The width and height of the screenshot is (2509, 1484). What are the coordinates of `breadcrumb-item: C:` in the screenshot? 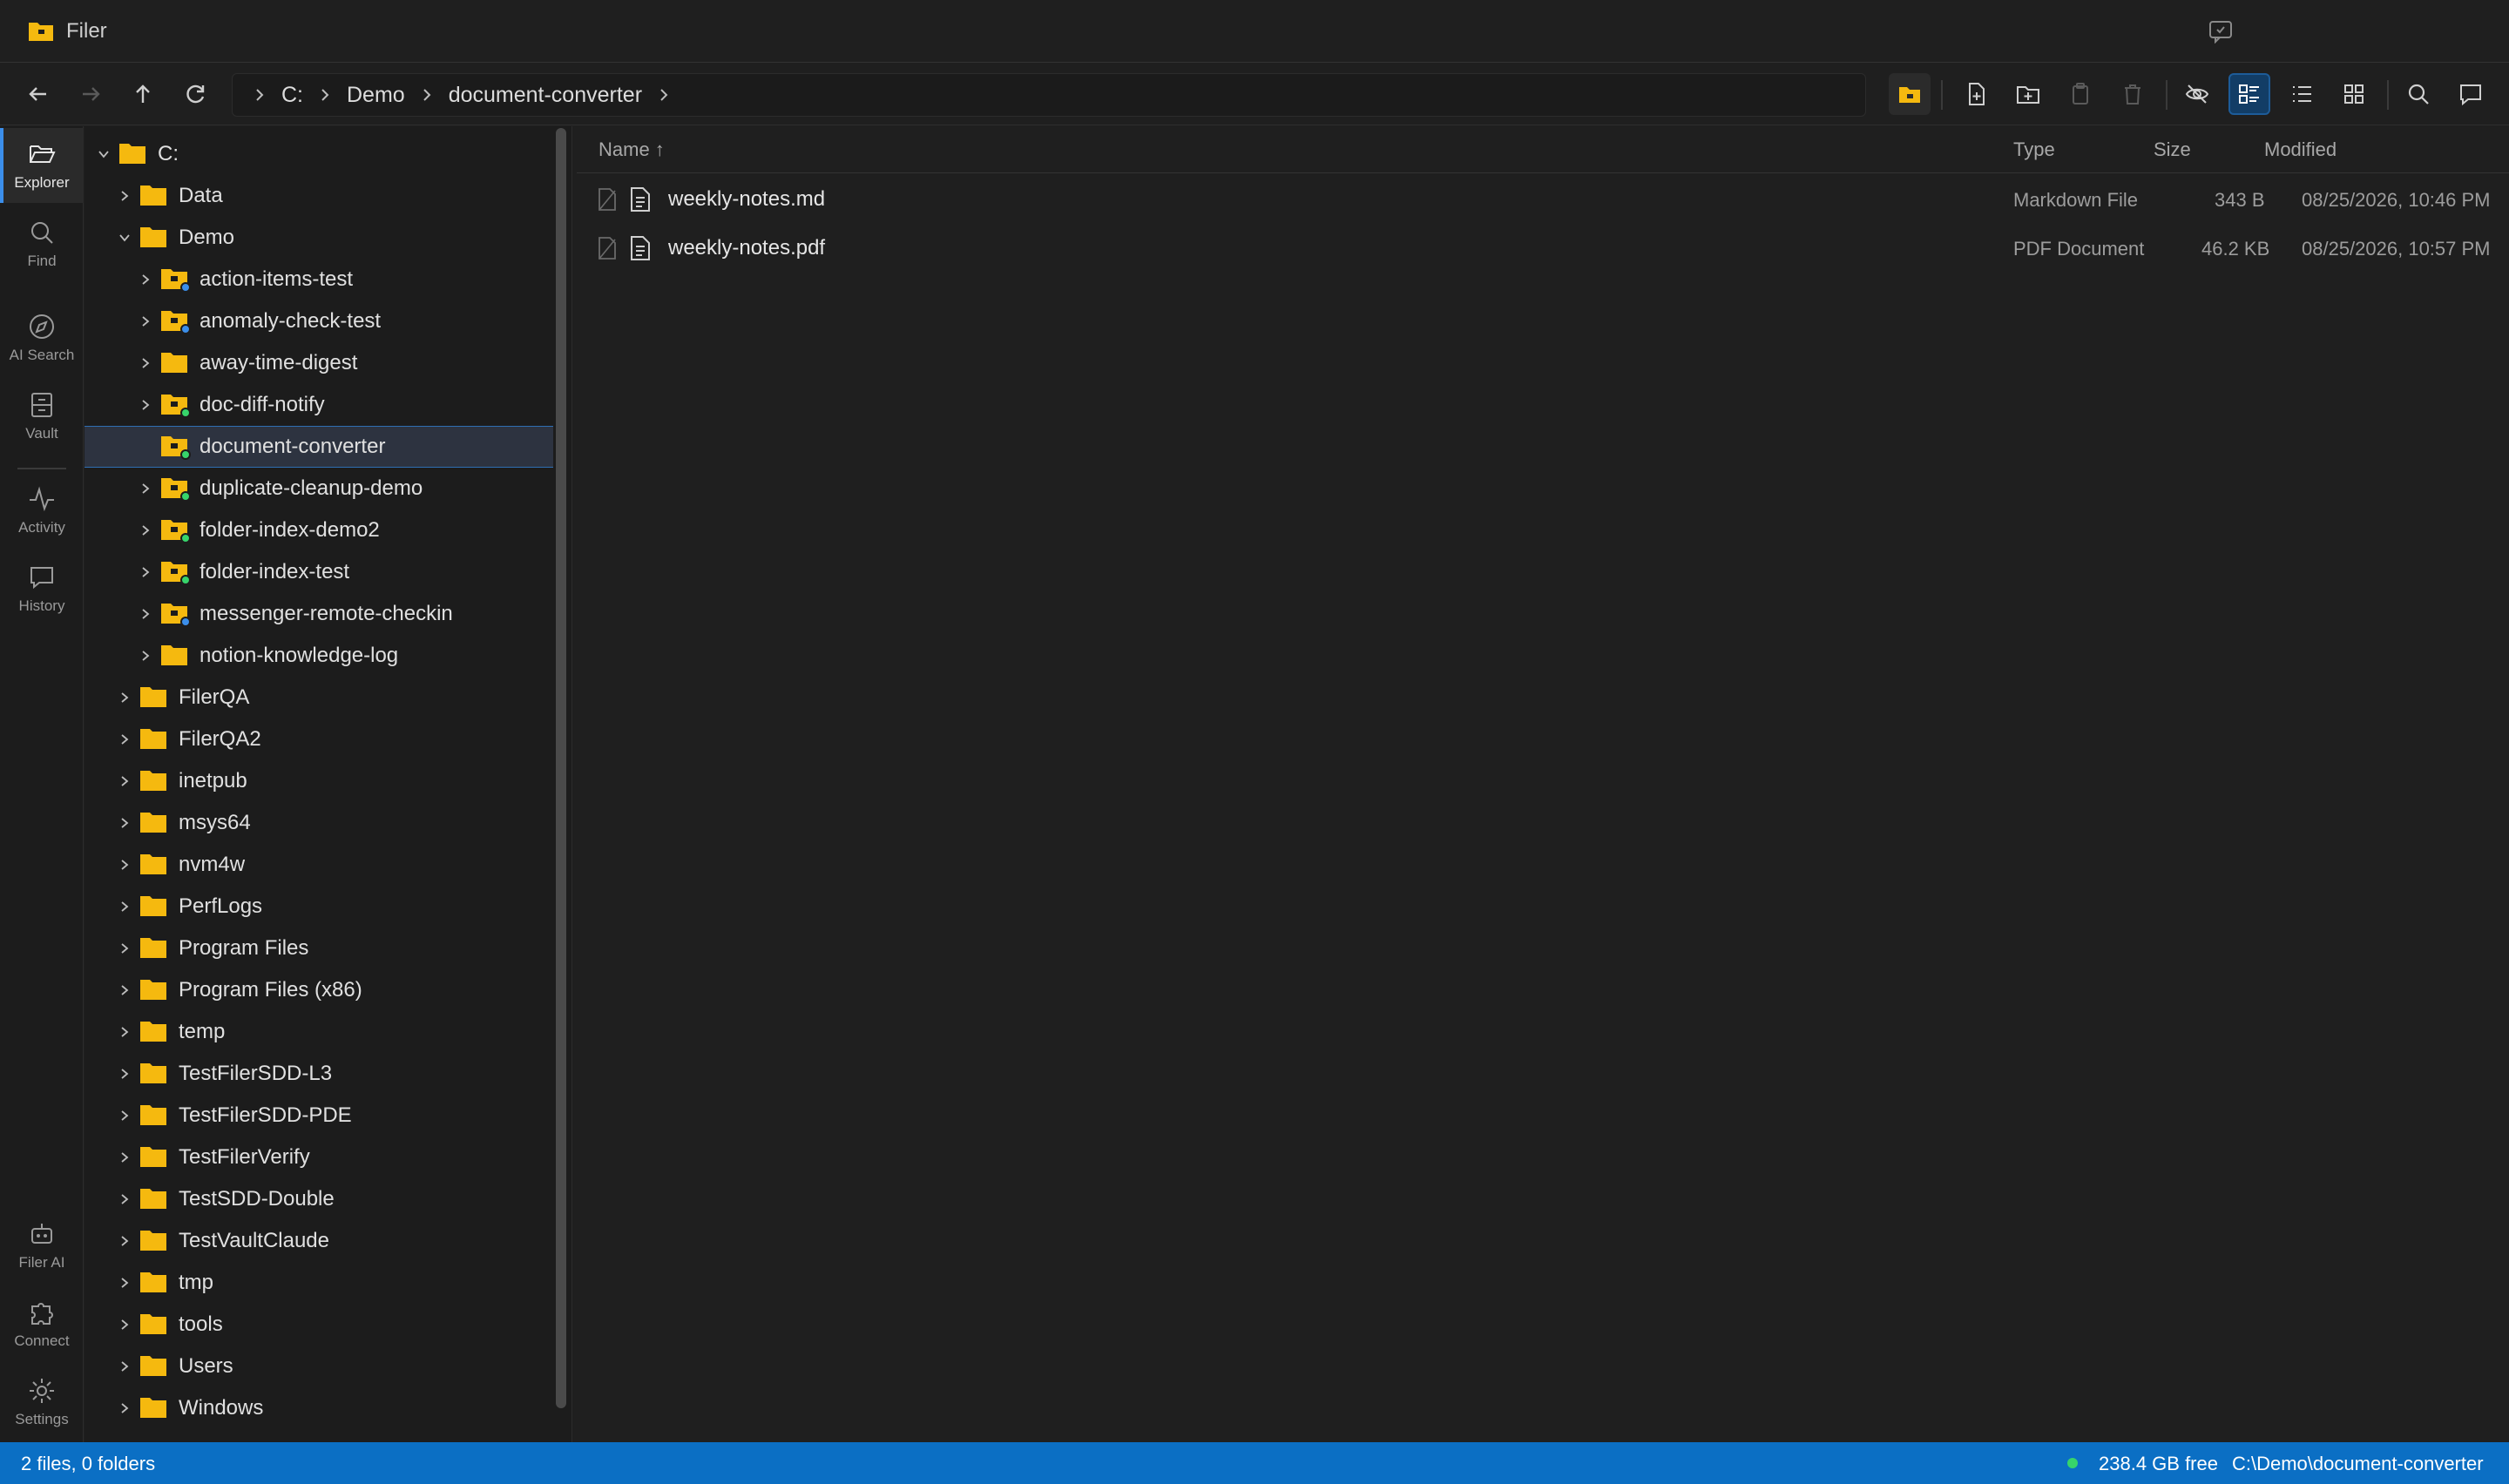 It's located at (292, 95).